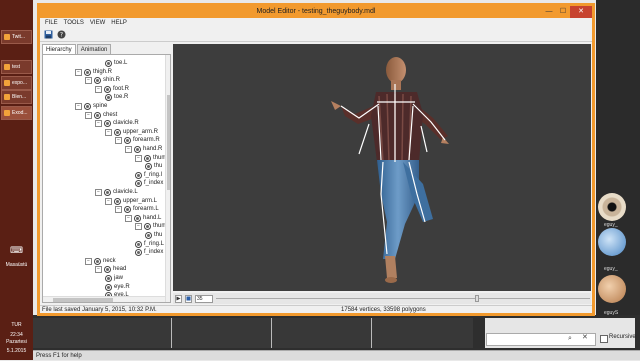 This screenshot has height=361, width=640. What do you see at coordinates (604, 339) in the screenshot?
I see `recursive-checkbox` at bounding box center [604, 339].